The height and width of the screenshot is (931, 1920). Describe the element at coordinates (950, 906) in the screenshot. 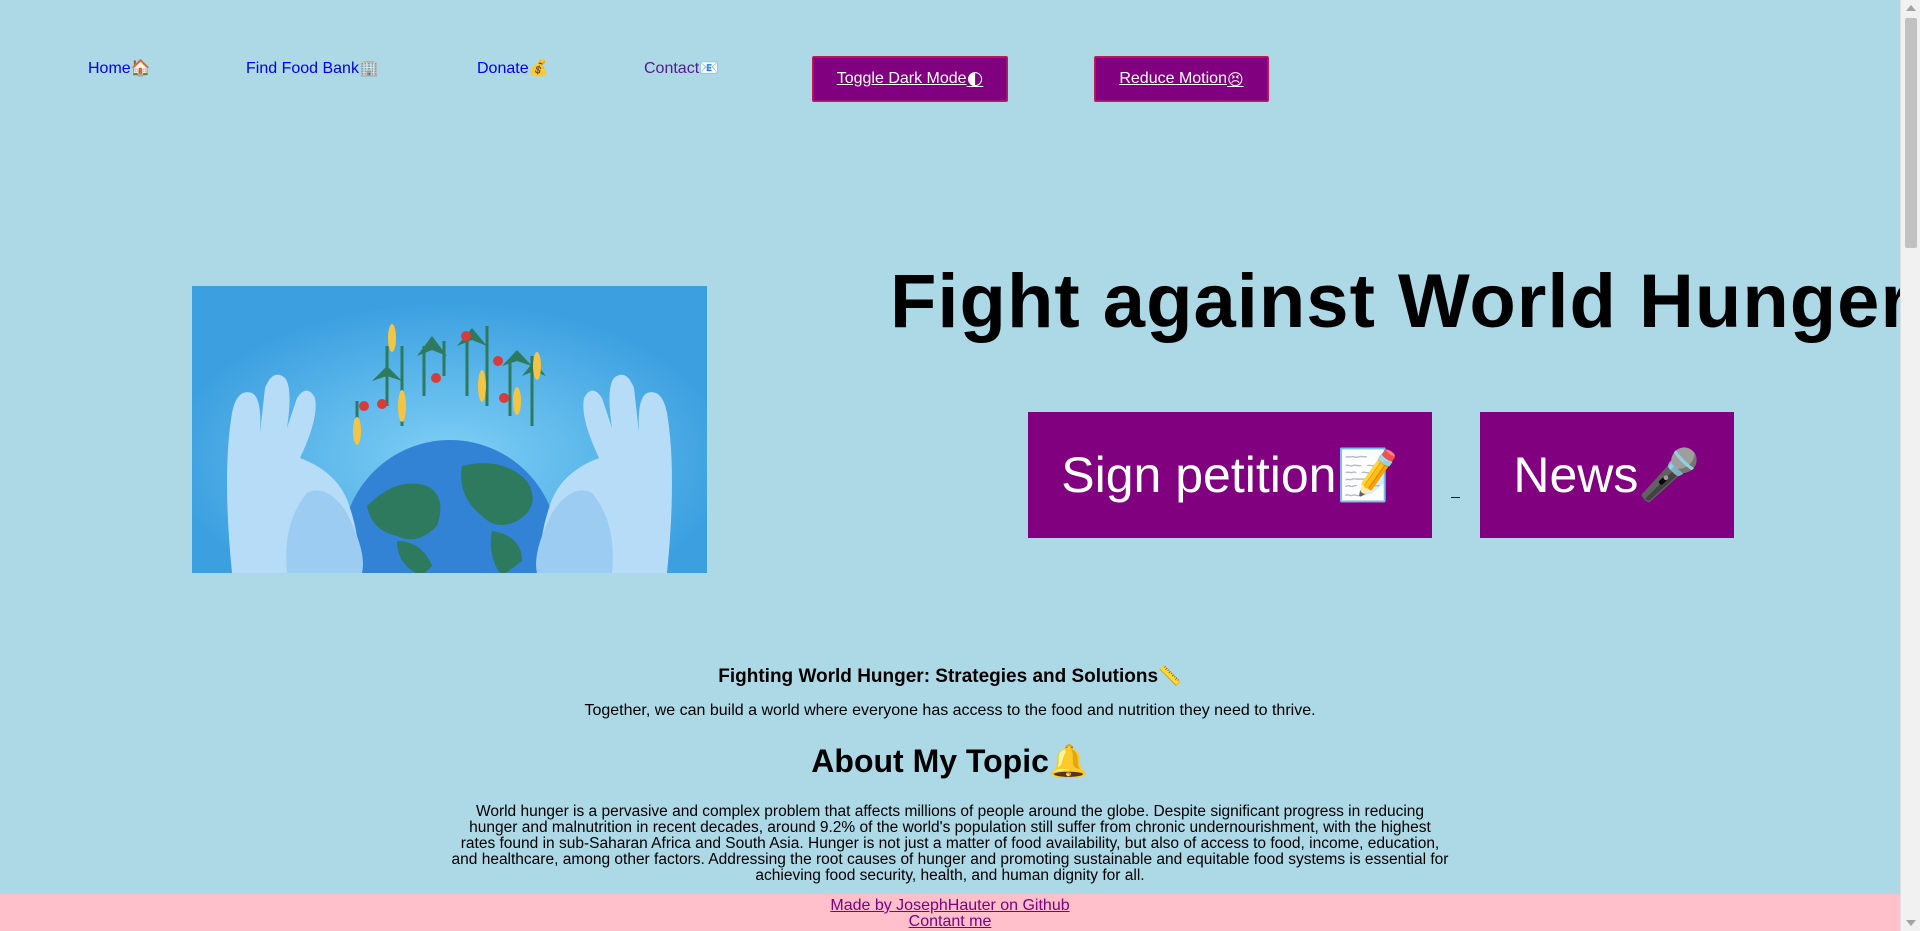

I see `github-link: Made by JosephHauter on Github` at that location.